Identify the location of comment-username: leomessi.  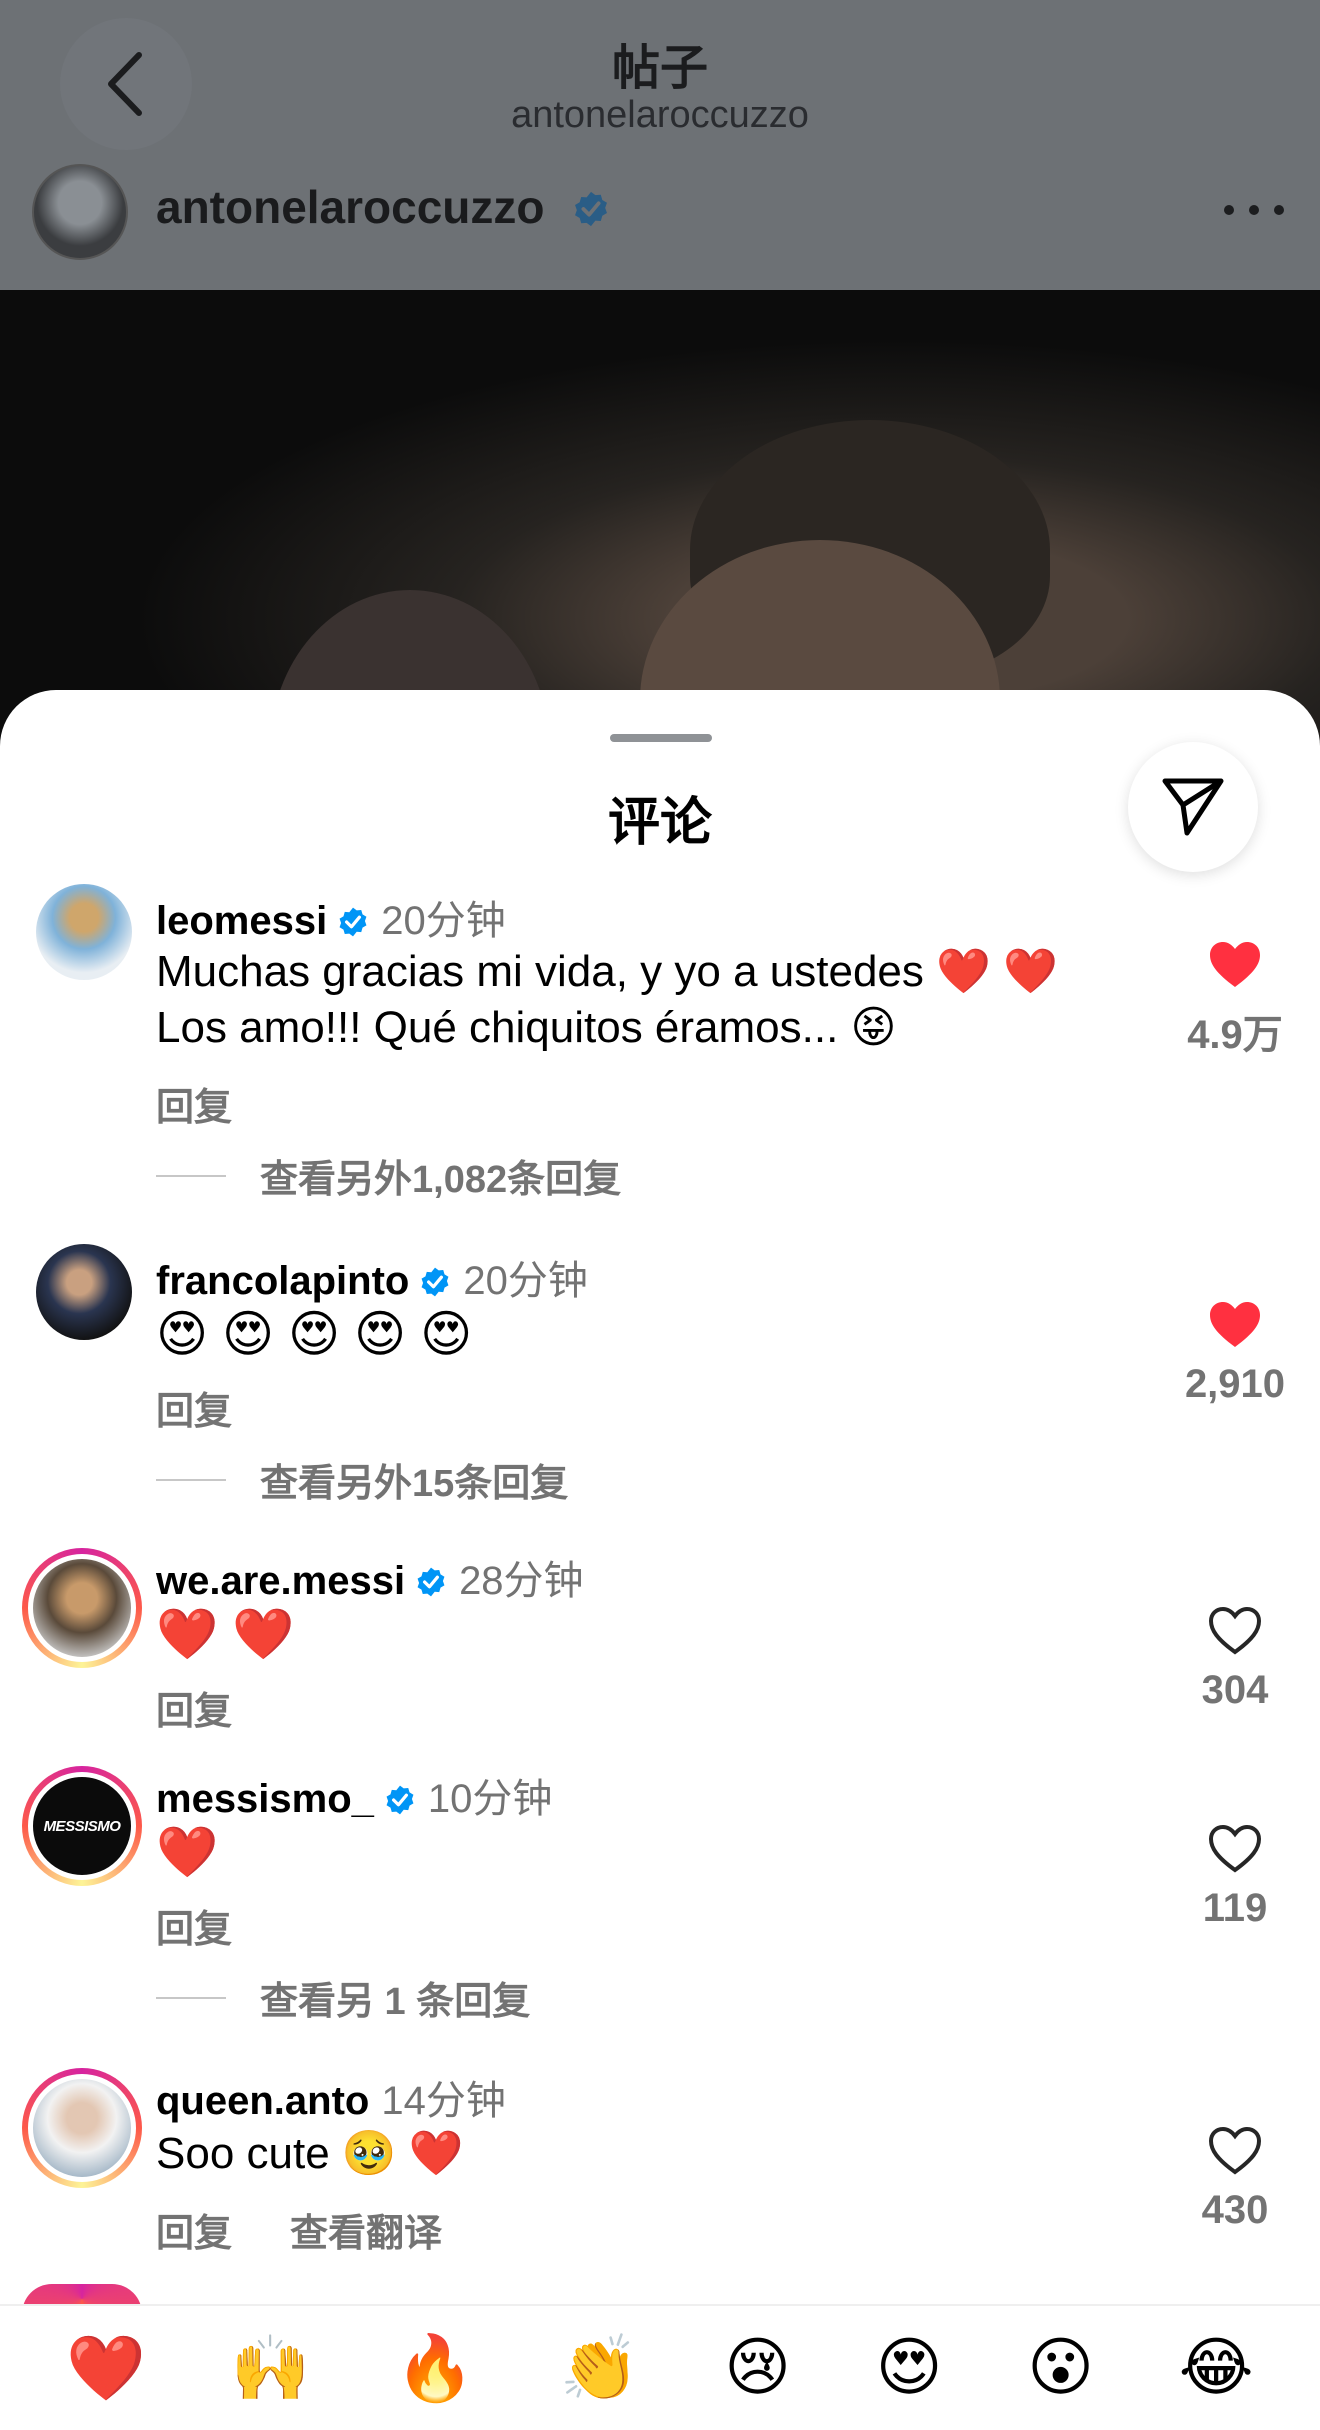
(241, 921).